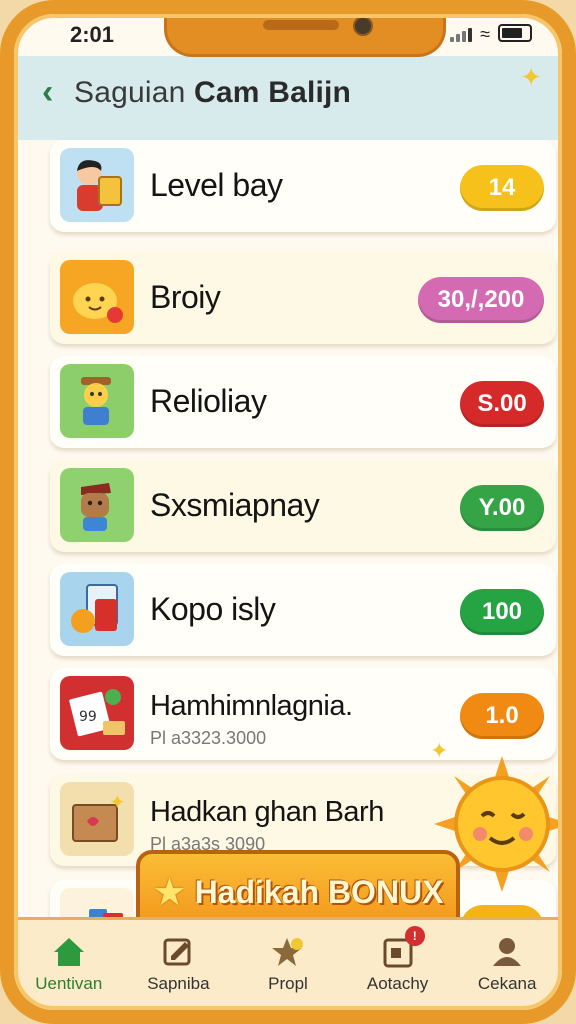 The height and width of the screenshot is (1024, 576). What do you see at coordinates (185, 297) in the screenshot?
I see `row-name: Broiy` at bounding box center [185, 297].